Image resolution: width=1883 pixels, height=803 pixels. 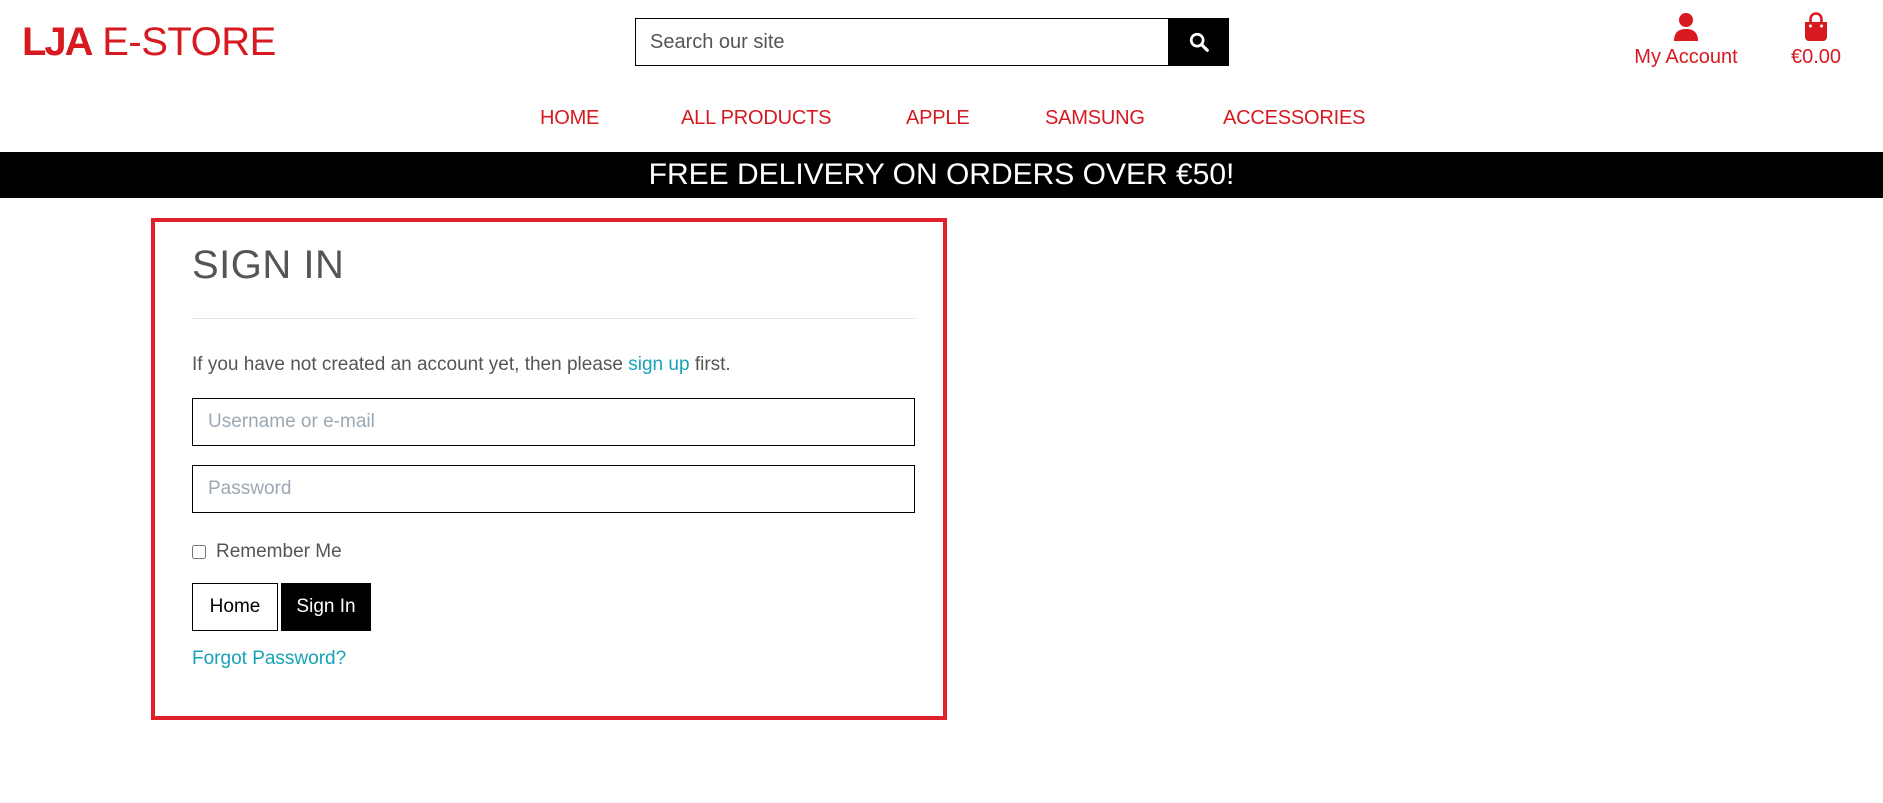 What do you see at coordinates (1816, 57) in the screenshot?
I see `bag-total: €0.00` at bounding box center [1816, 57].